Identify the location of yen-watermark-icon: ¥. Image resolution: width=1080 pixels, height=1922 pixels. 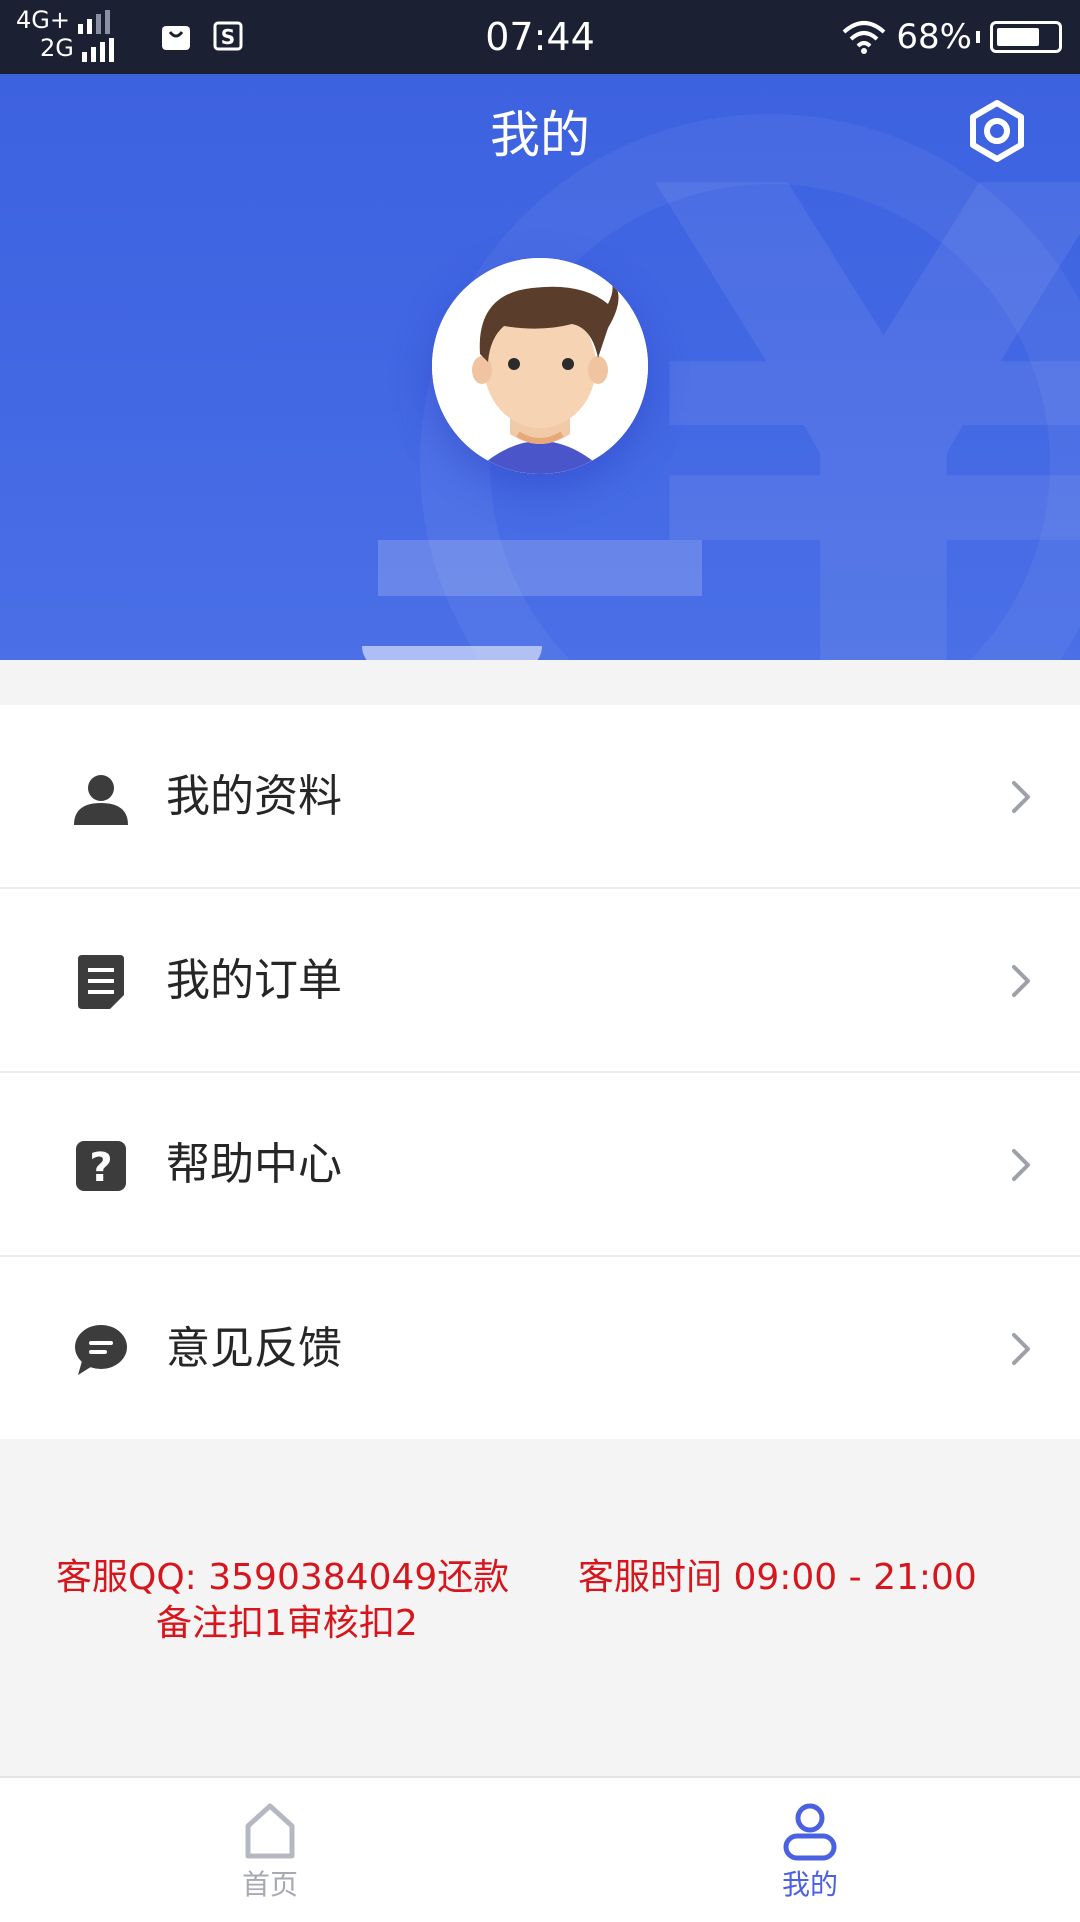
(863, 367).